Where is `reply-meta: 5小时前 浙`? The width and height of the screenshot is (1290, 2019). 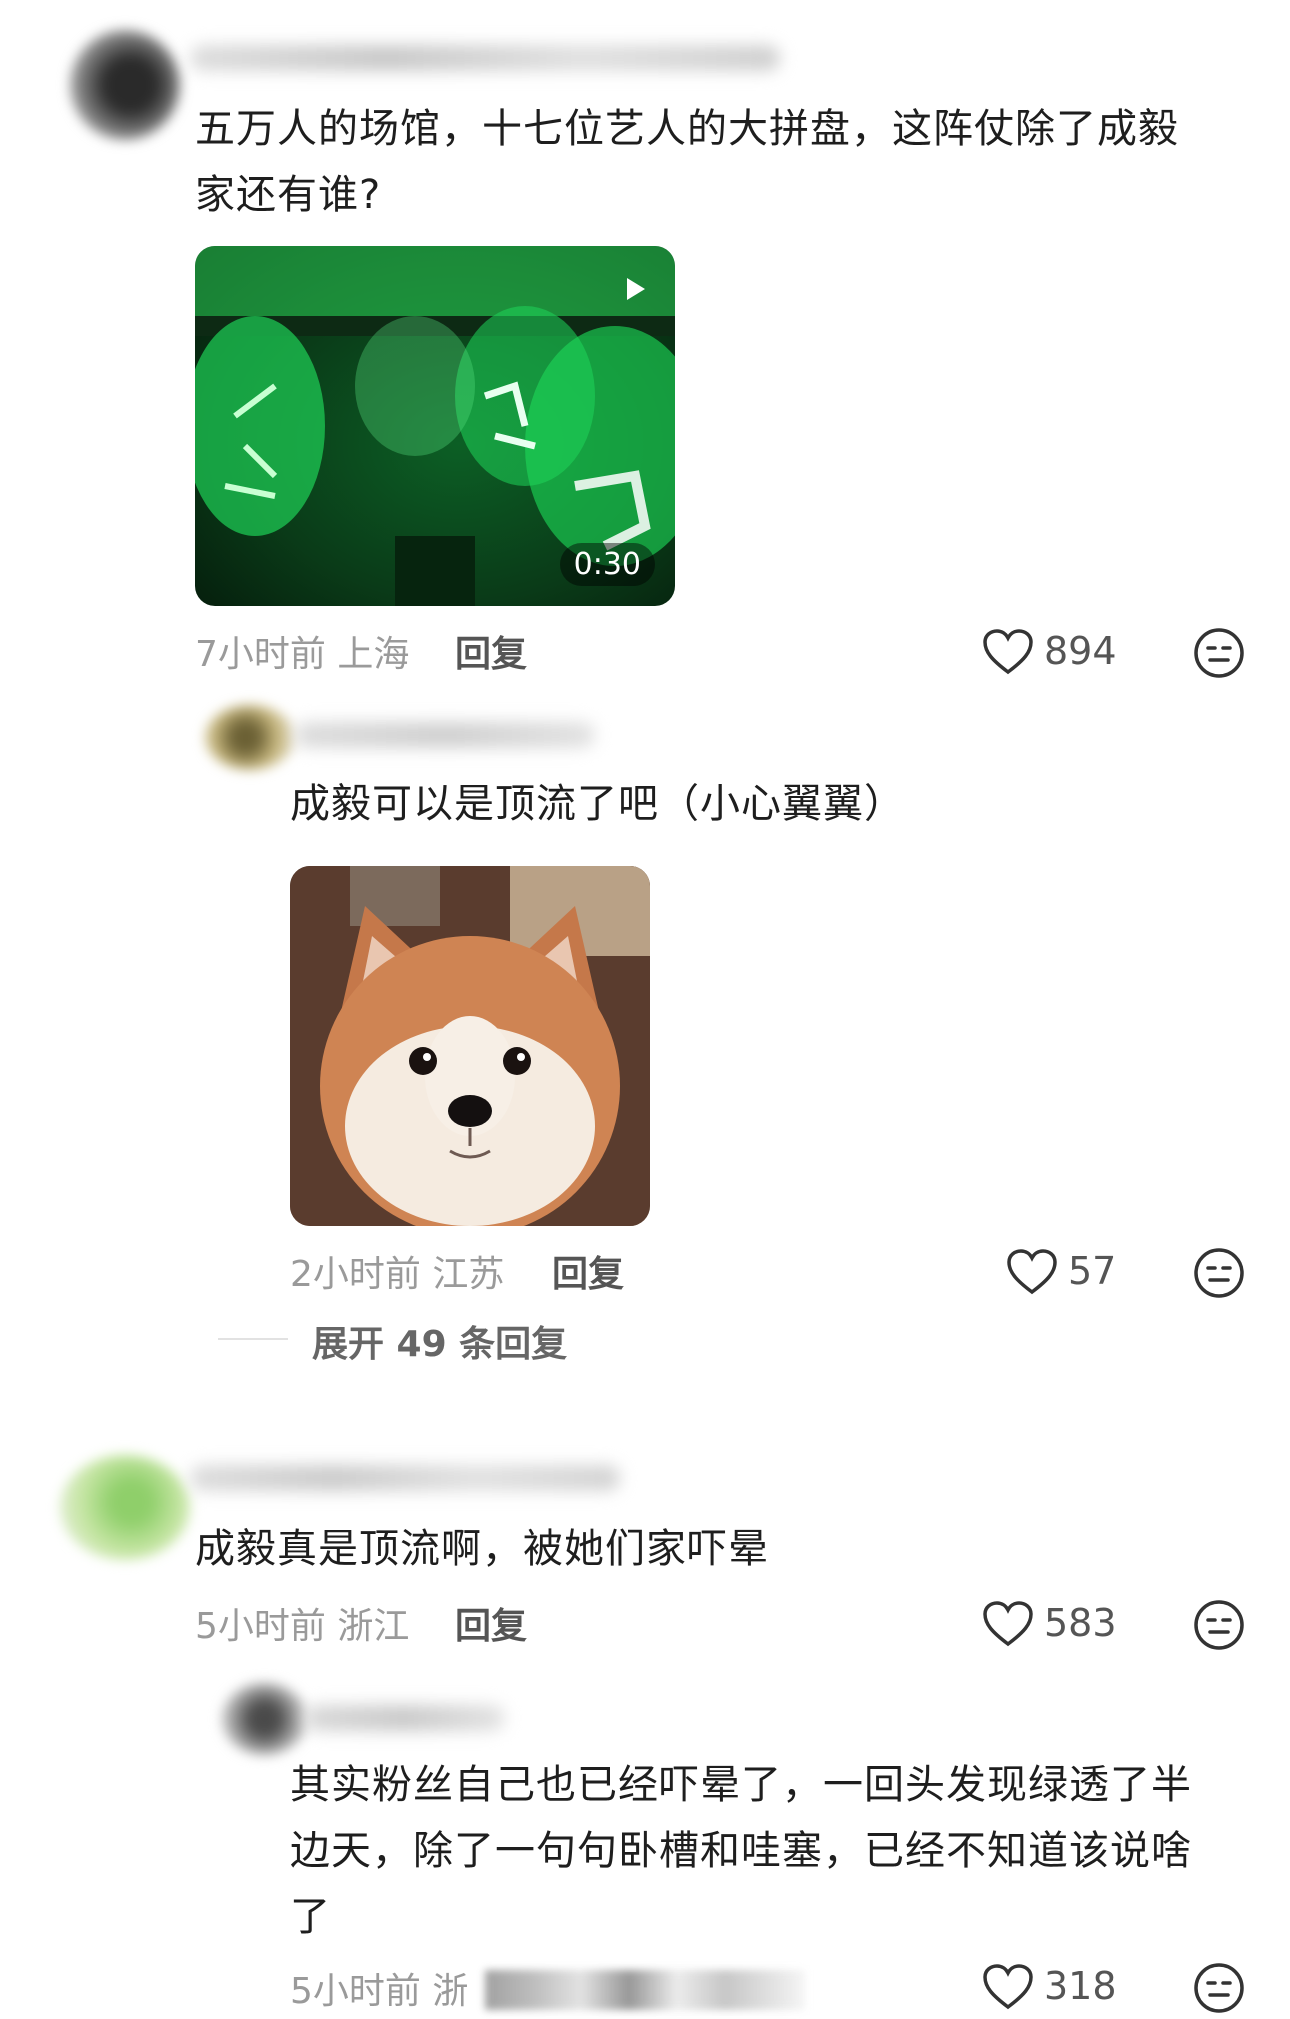
reply-meta: 5小时前 浙 is located at coordinates (379, 1988).